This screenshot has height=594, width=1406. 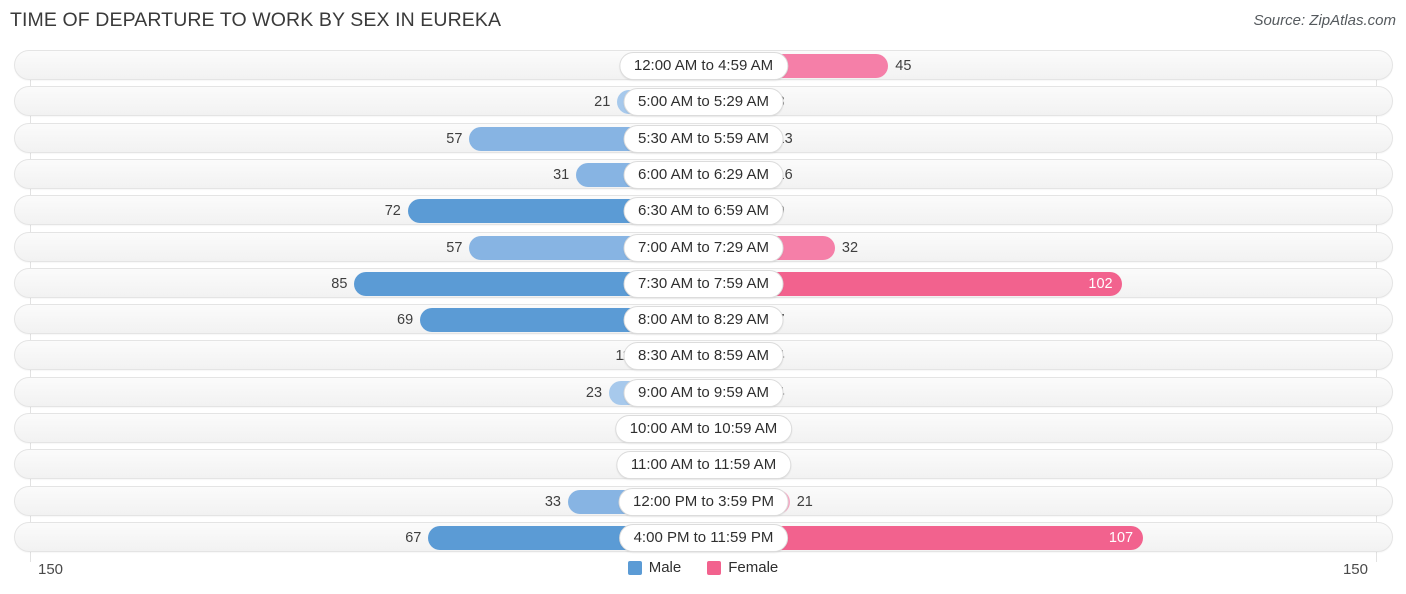 I want to click on chart-row: 57 13 5:30 AM to 5:59 AM, so click(x=703, y=137).